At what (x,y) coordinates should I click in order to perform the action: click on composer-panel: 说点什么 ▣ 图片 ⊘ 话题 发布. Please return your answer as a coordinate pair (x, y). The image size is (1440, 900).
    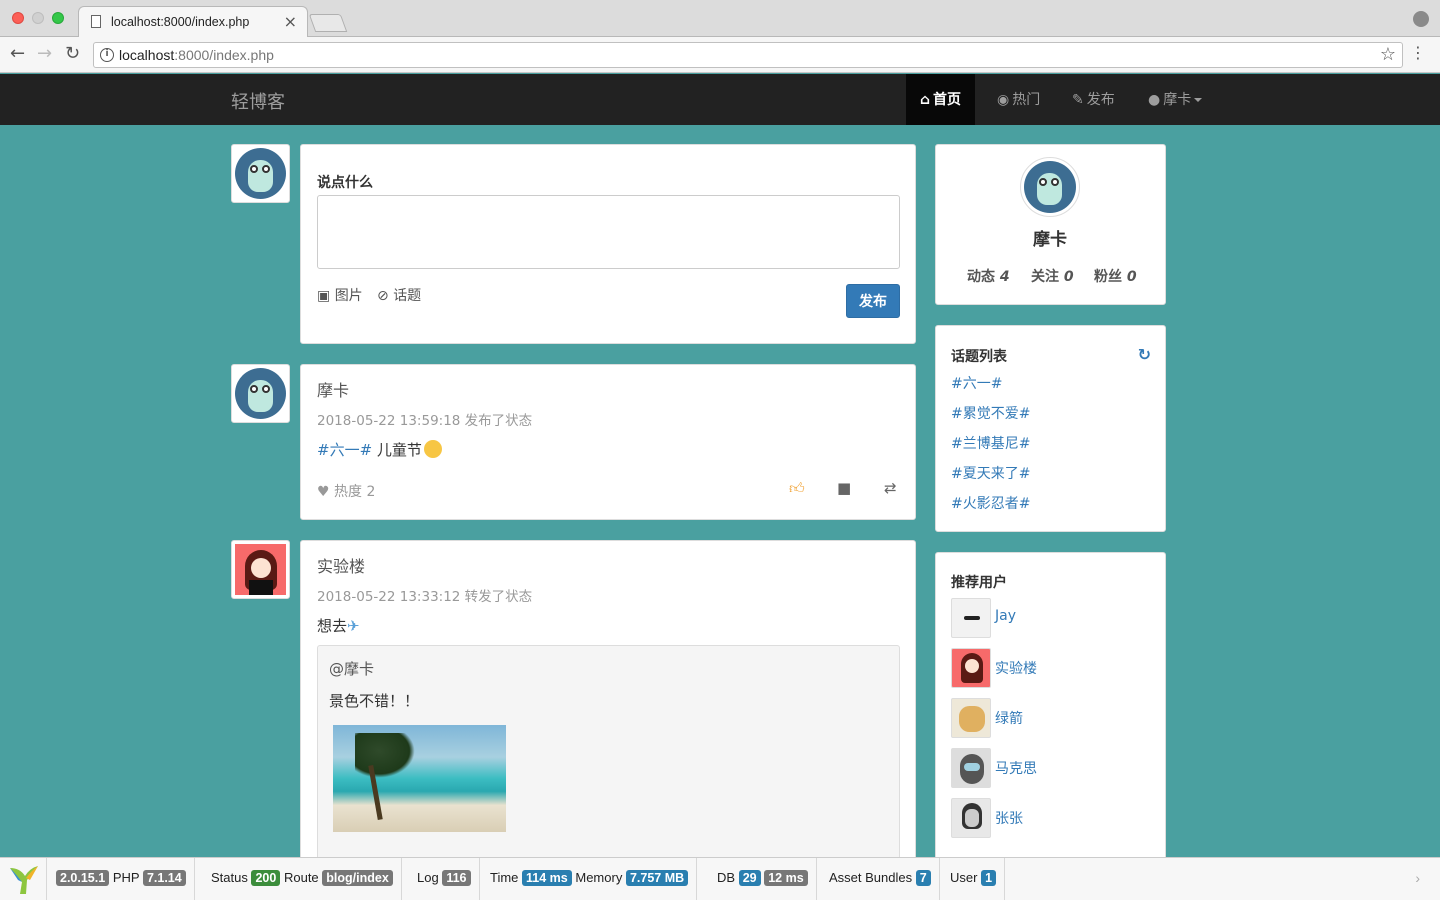
    Looking at the image, I should click on (608, 244).